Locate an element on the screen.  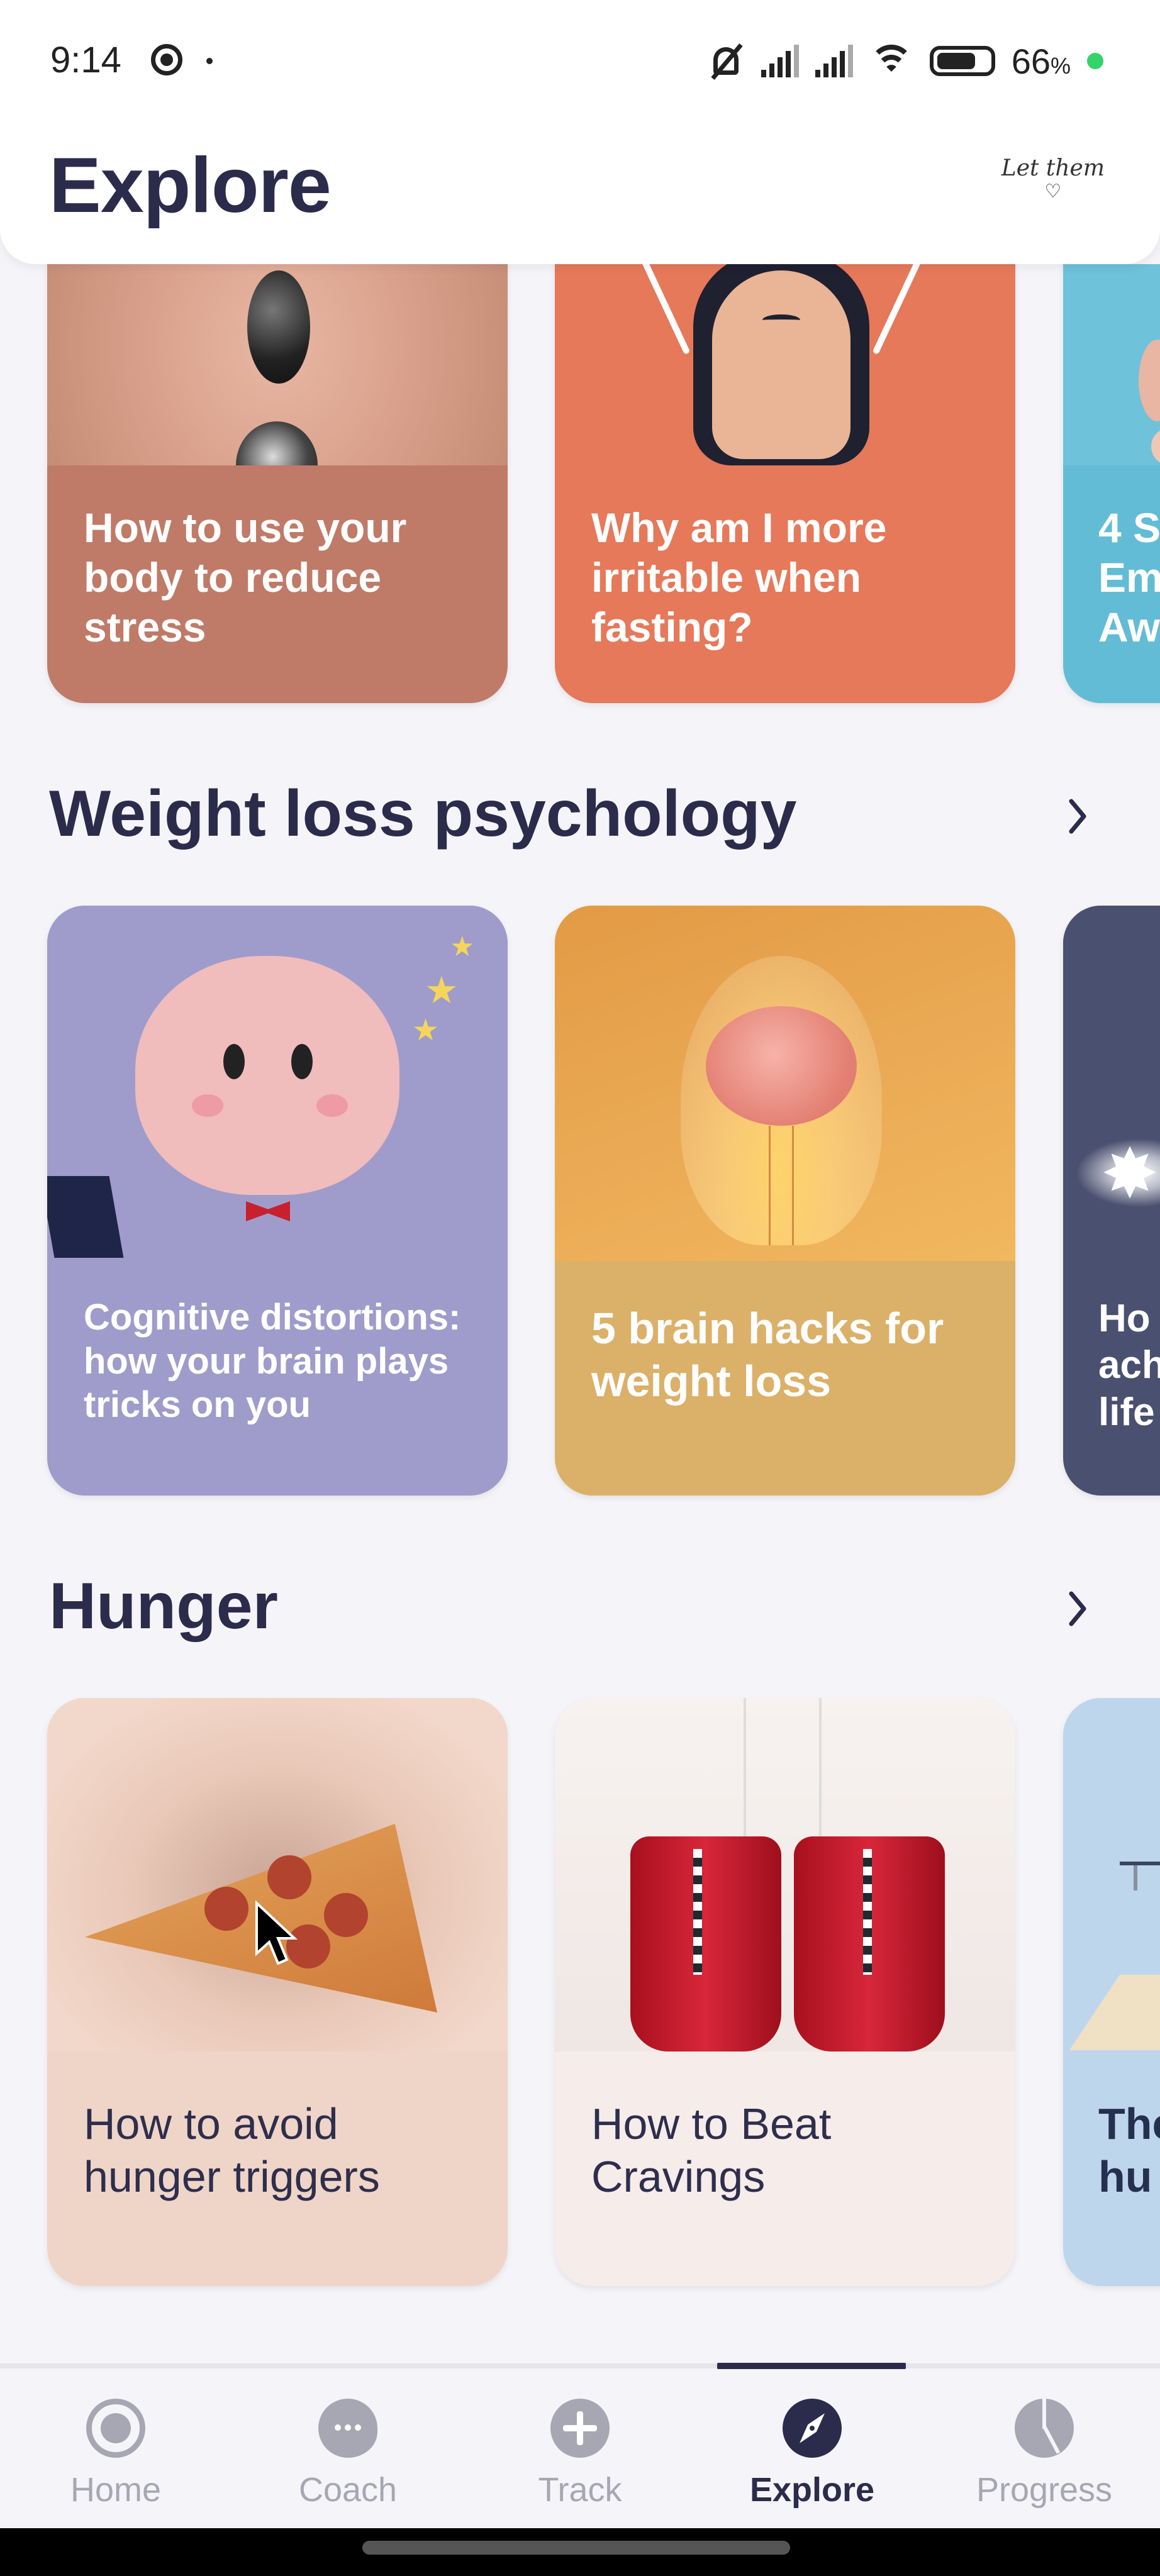
article-card: ✸ Ho ach life is located at coordinates (1111, 1201).